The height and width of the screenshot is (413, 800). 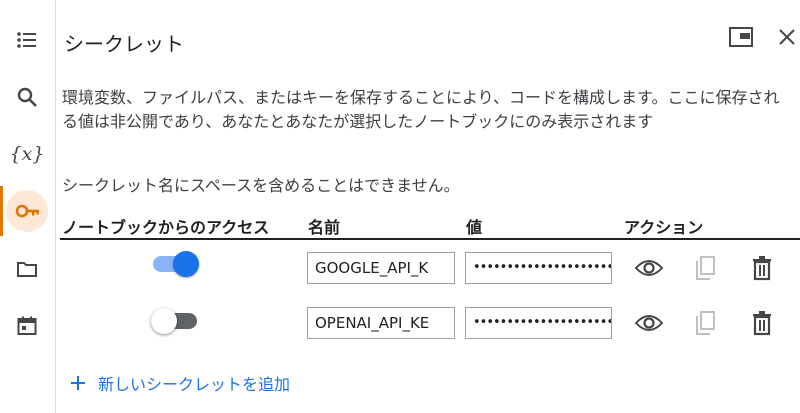 What do you see at coordinates (786, 37) in the screenshot?
I see `close-icon` at bounding box center [786, 37].